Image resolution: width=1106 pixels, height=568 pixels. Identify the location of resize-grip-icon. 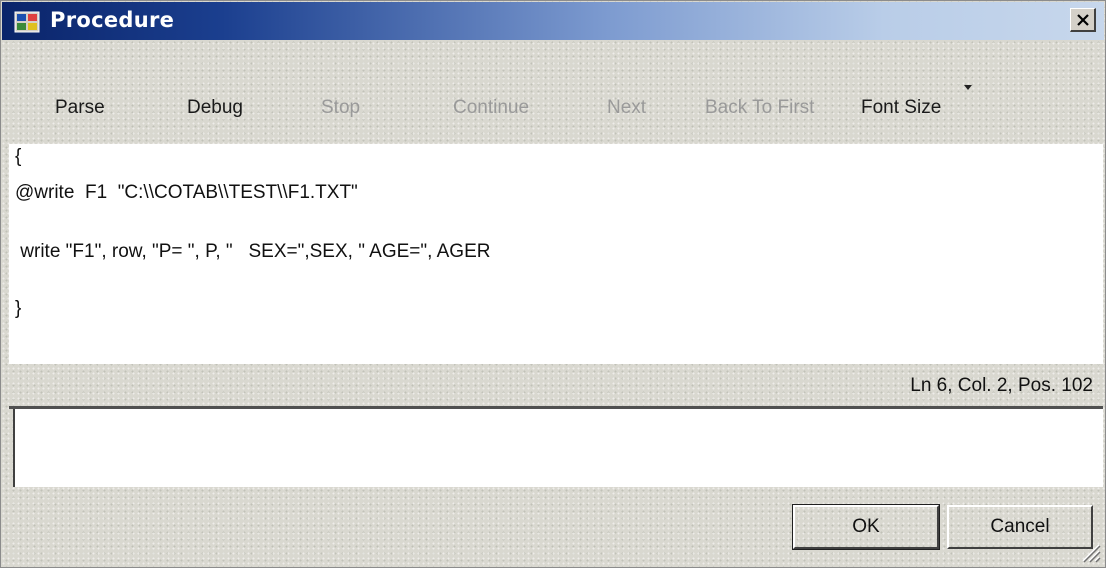
(1090, 552).